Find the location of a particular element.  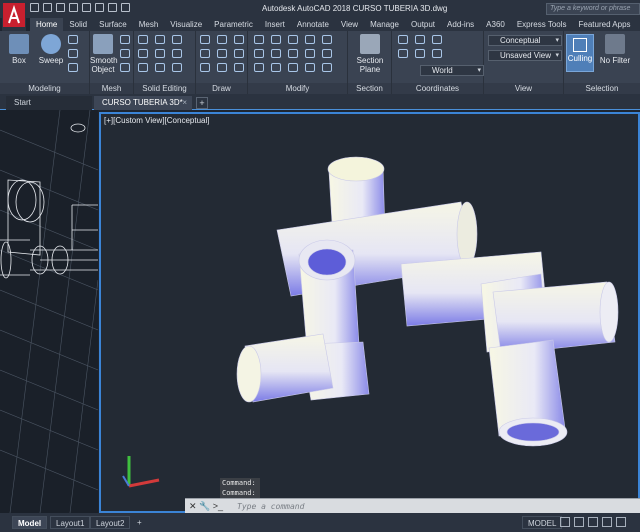

fillet-edge-icon is located at coordinates (160, 67).